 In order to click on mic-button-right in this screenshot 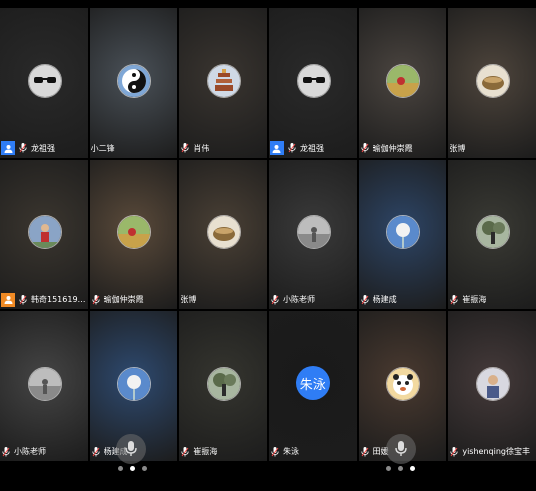, I will do `click(401, 449)`.